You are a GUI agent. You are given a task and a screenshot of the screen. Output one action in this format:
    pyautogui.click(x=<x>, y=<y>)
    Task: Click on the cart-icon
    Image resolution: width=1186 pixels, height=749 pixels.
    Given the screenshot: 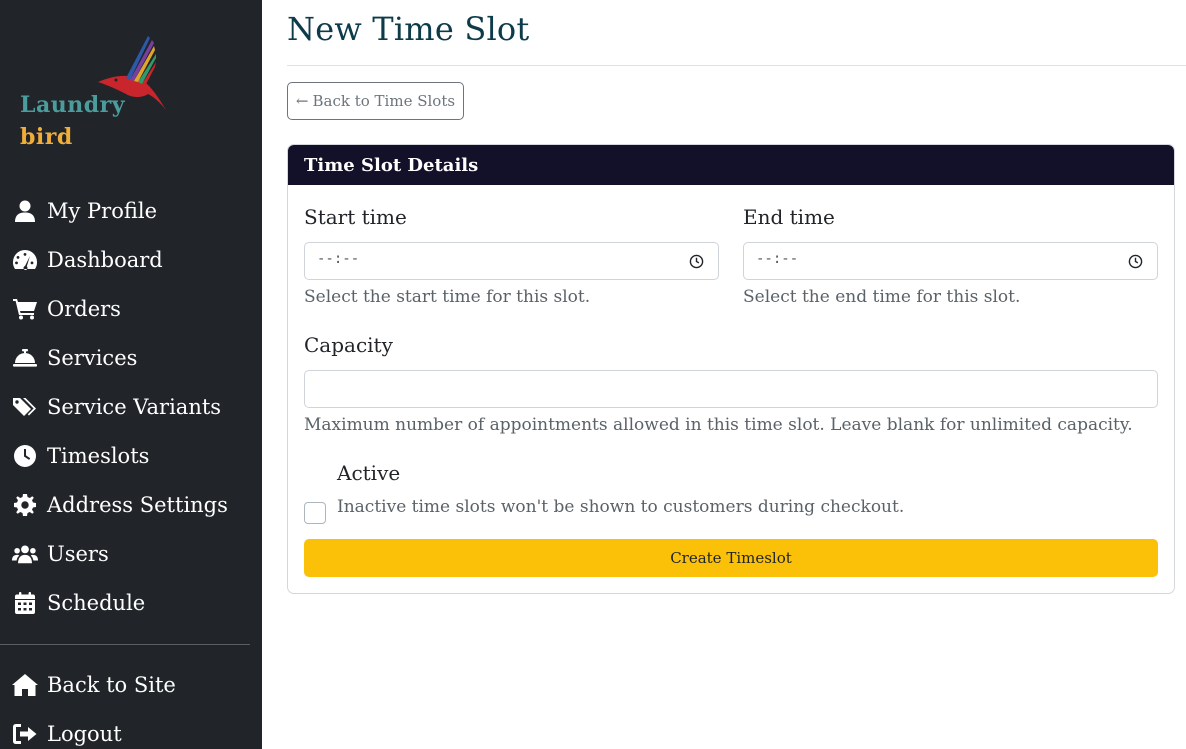 What is the action you would take?
    pyautogui.click(x=25, y=309)
    